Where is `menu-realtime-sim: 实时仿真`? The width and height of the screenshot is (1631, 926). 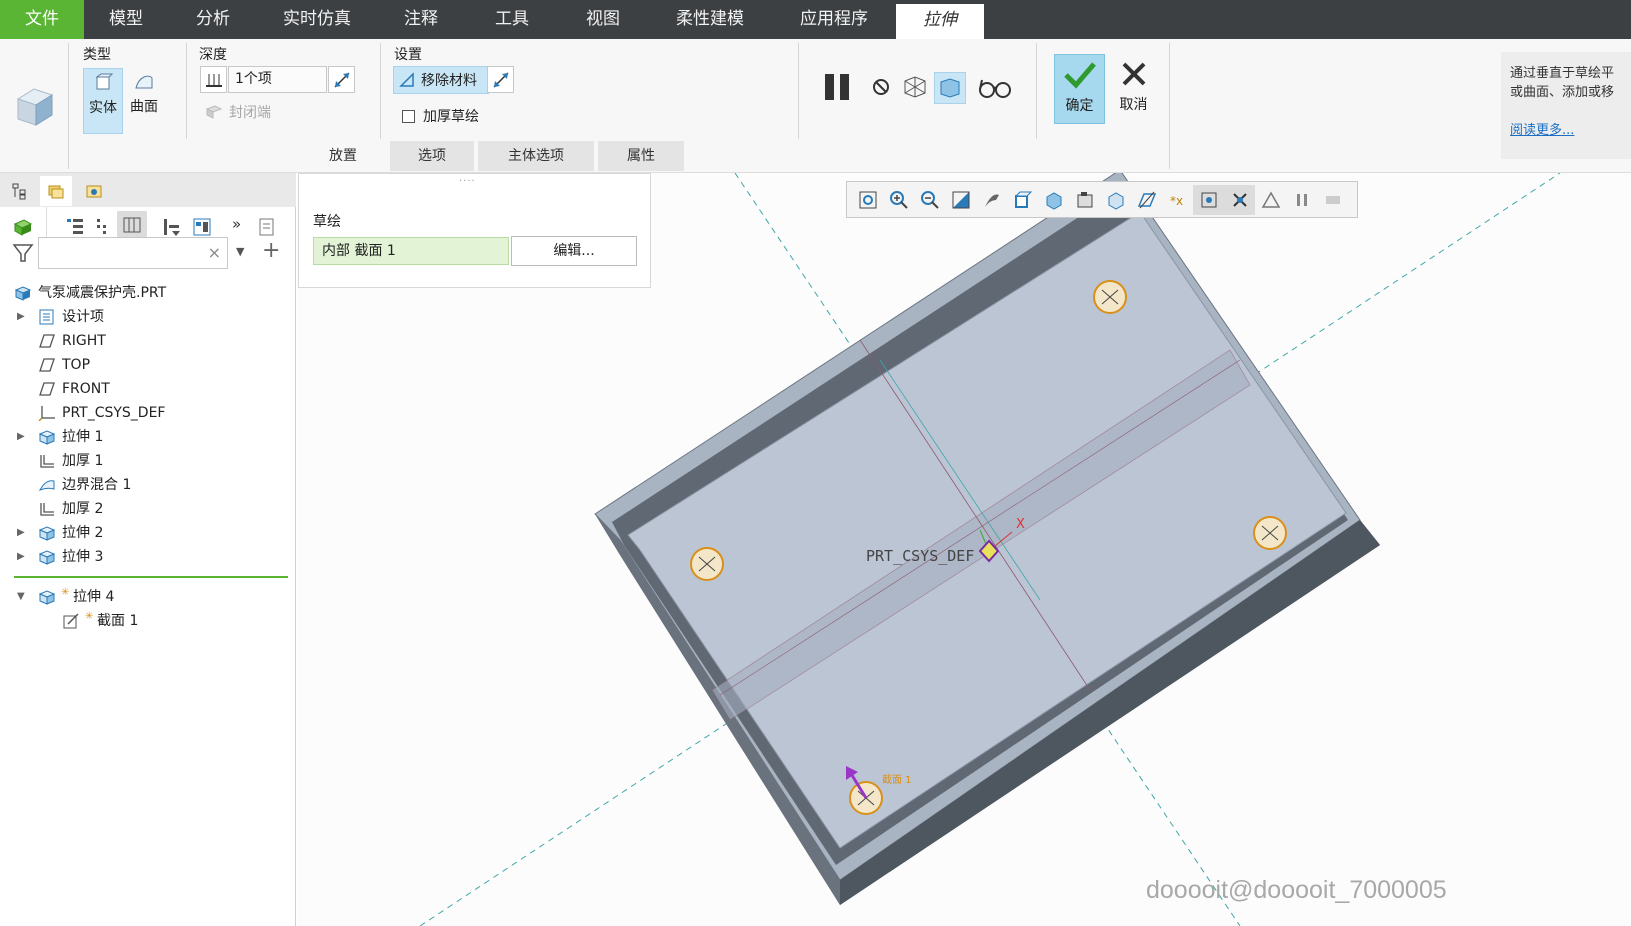
menu-realtime-sim: 实时仿真 is located at coordinates (317, 19).